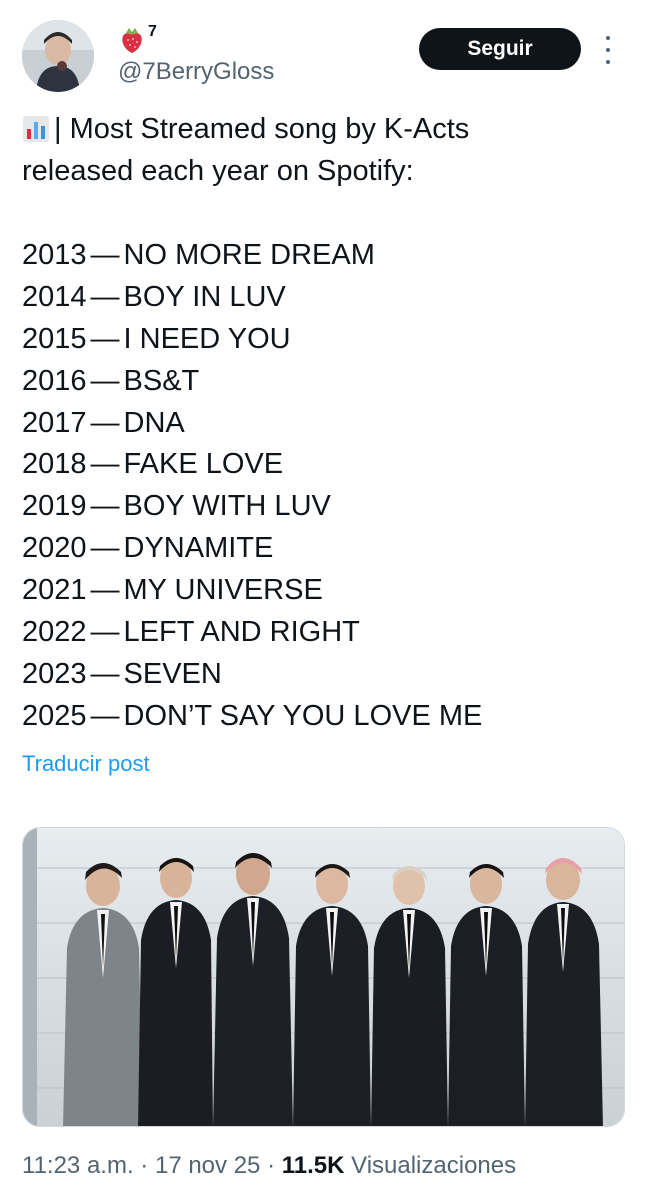 Image resolution: width=646 pixels, height=1200 pixels. What do you see at coordinates (500, 49) in the screenshot?
I see `follow-button: Seguir` at bounding box center [500, 49].